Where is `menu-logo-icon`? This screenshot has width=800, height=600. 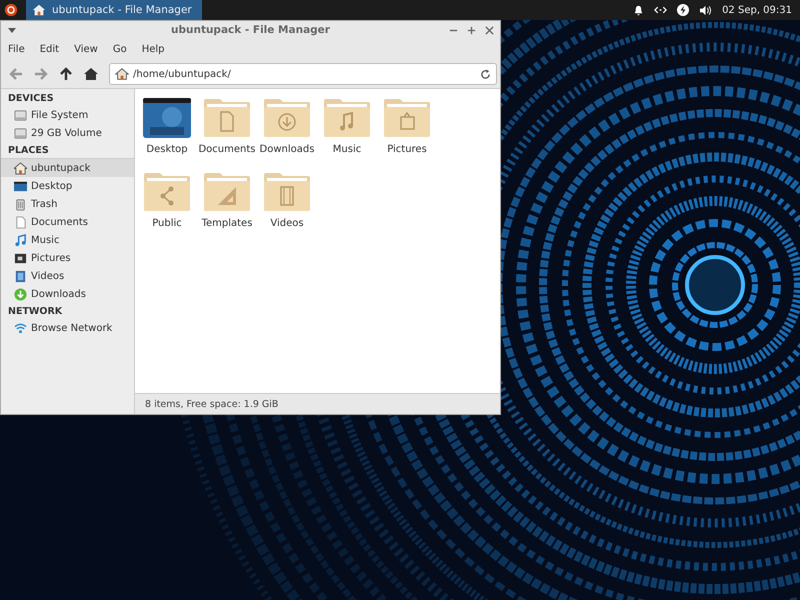
menu-logo-icon is located at coordinates (11, 10).